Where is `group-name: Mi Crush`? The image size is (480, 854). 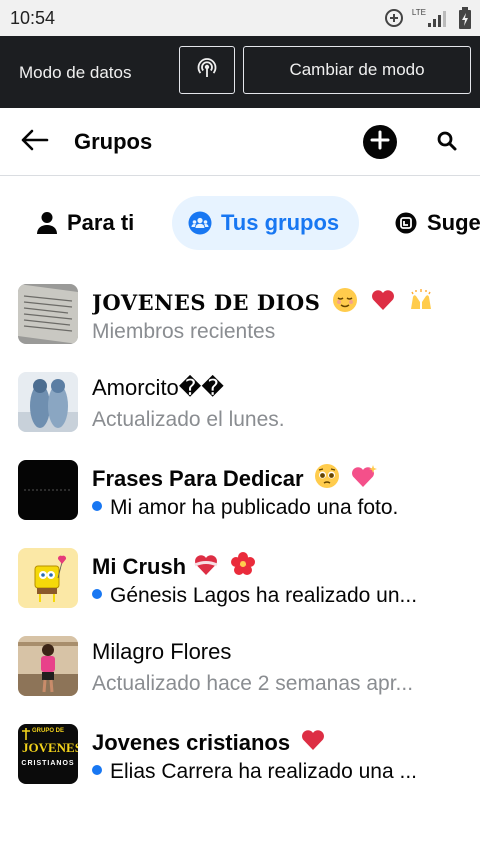
group-name: Mi Crush is located at coordinates (174, 565).